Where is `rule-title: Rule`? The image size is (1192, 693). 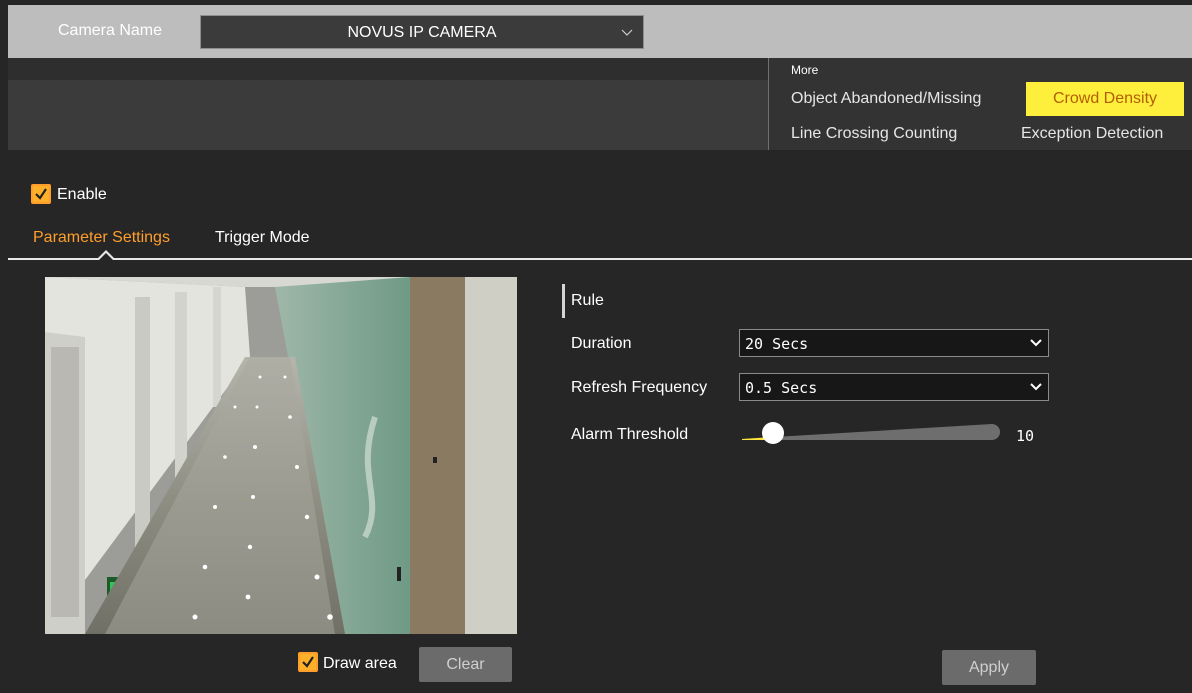
rule-title: Rule is located at coordinates (587, 300).